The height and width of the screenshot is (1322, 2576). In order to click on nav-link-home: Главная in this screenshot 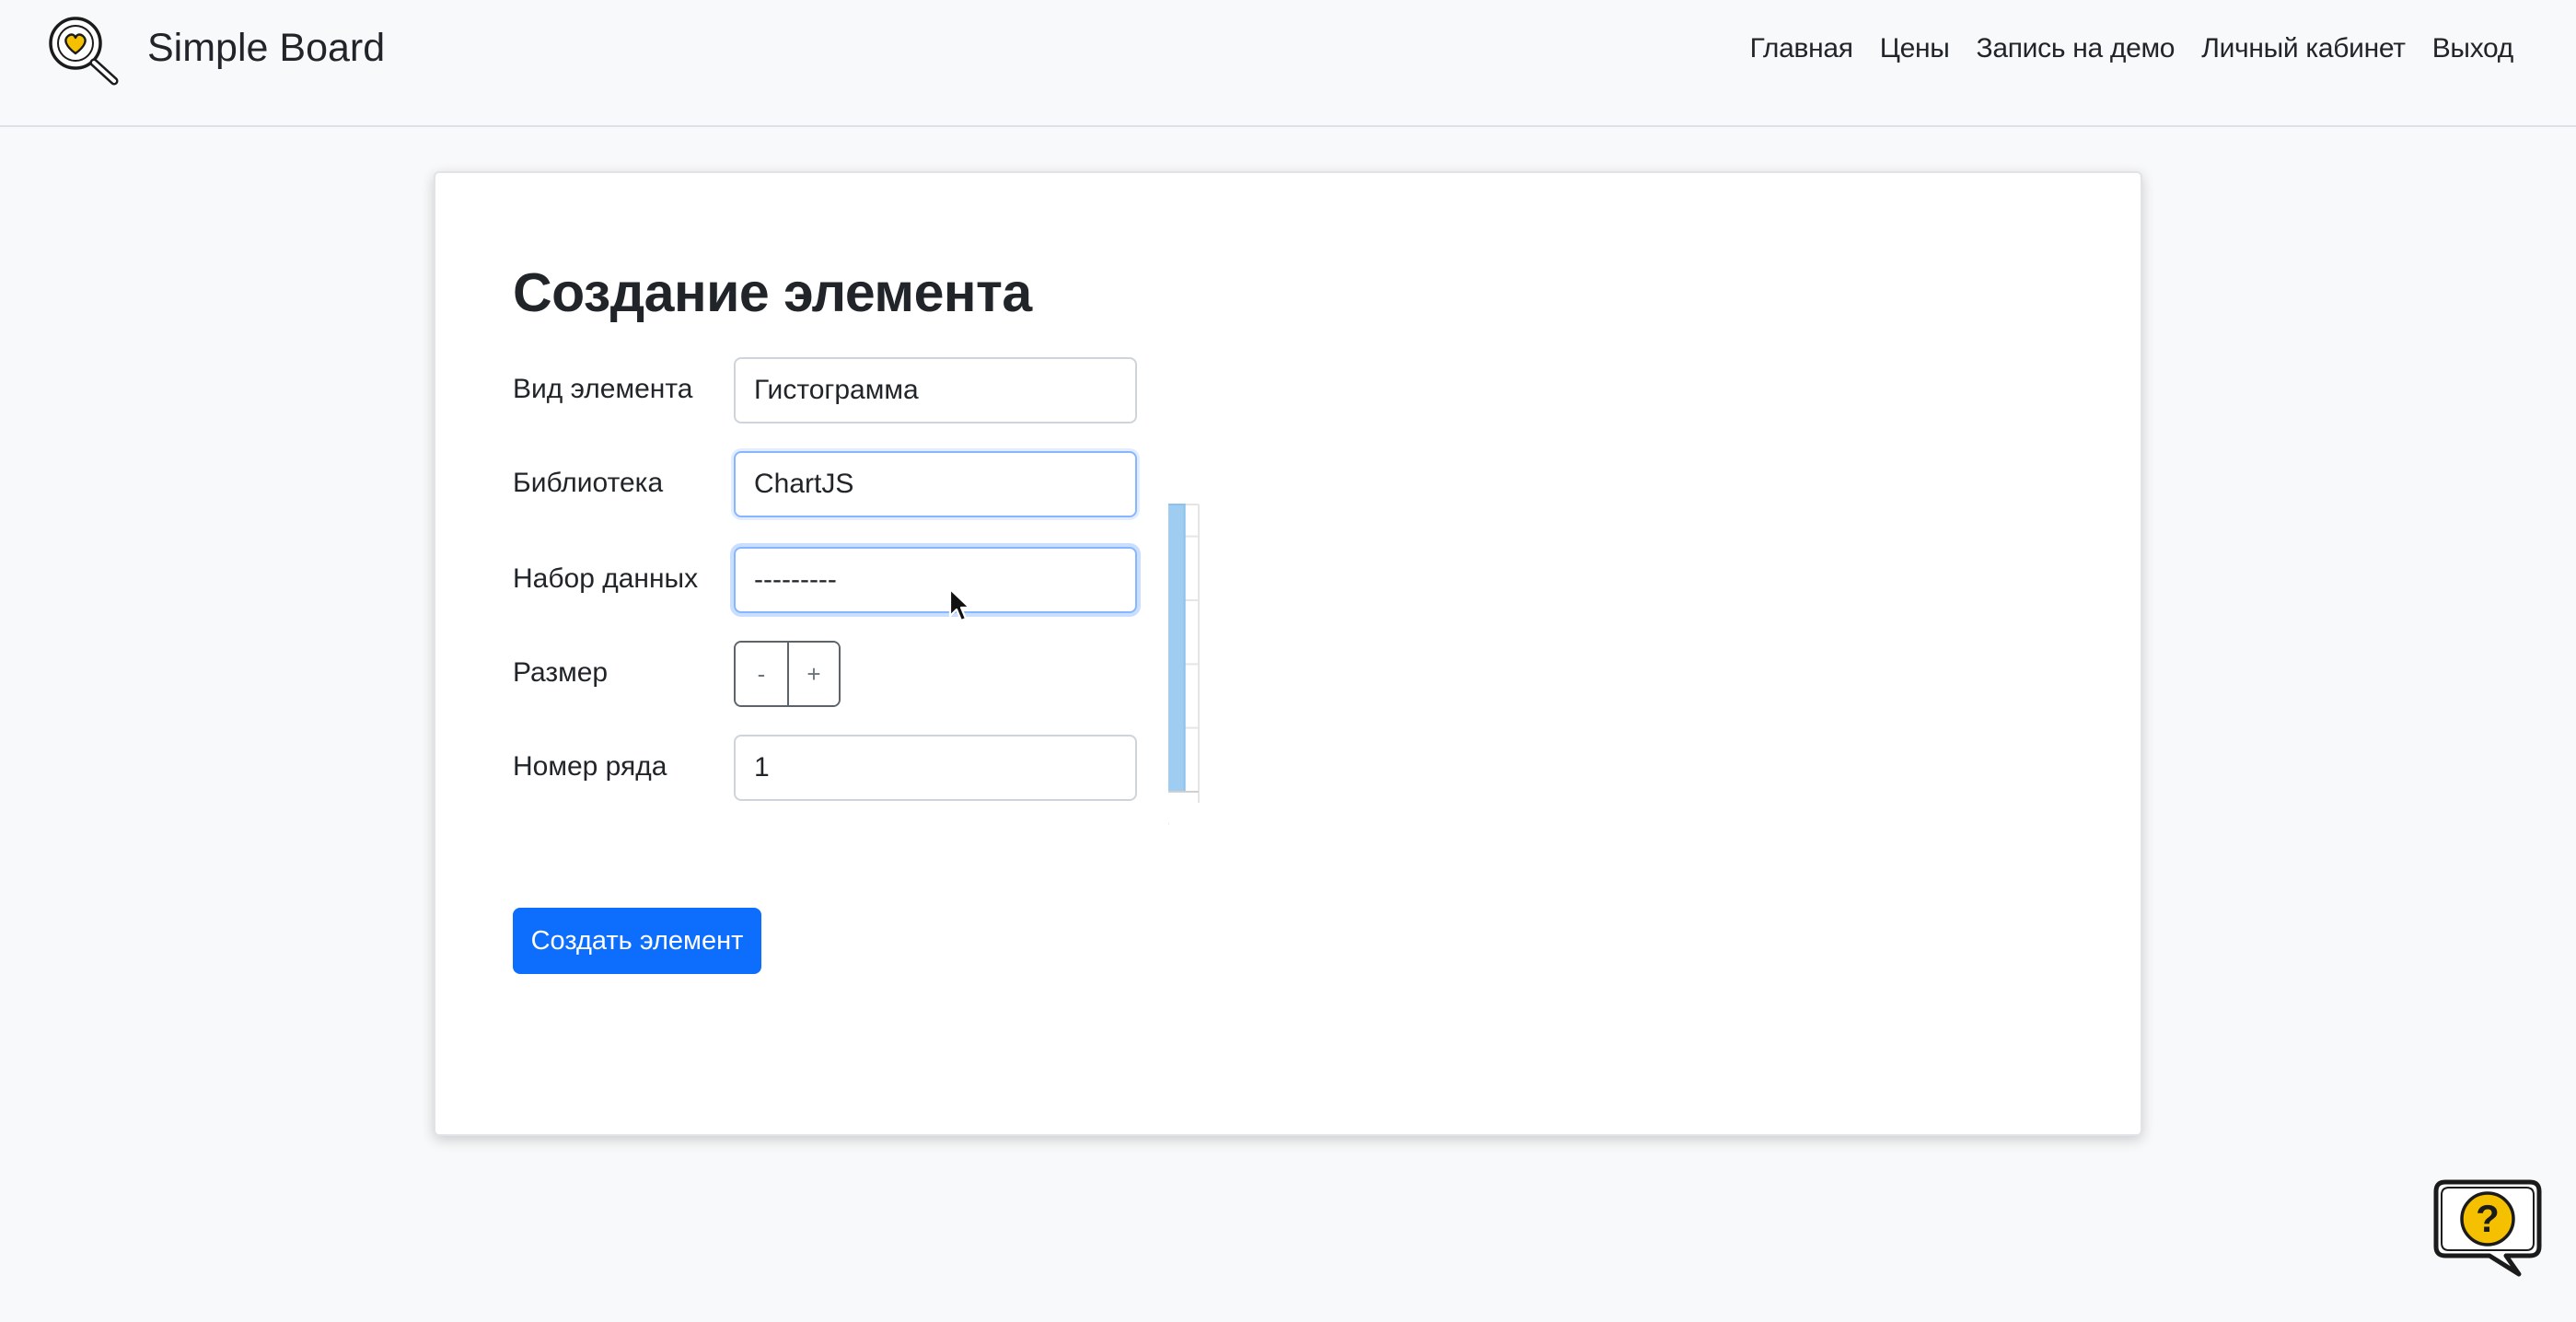, I will do `click(1801, 48)`.